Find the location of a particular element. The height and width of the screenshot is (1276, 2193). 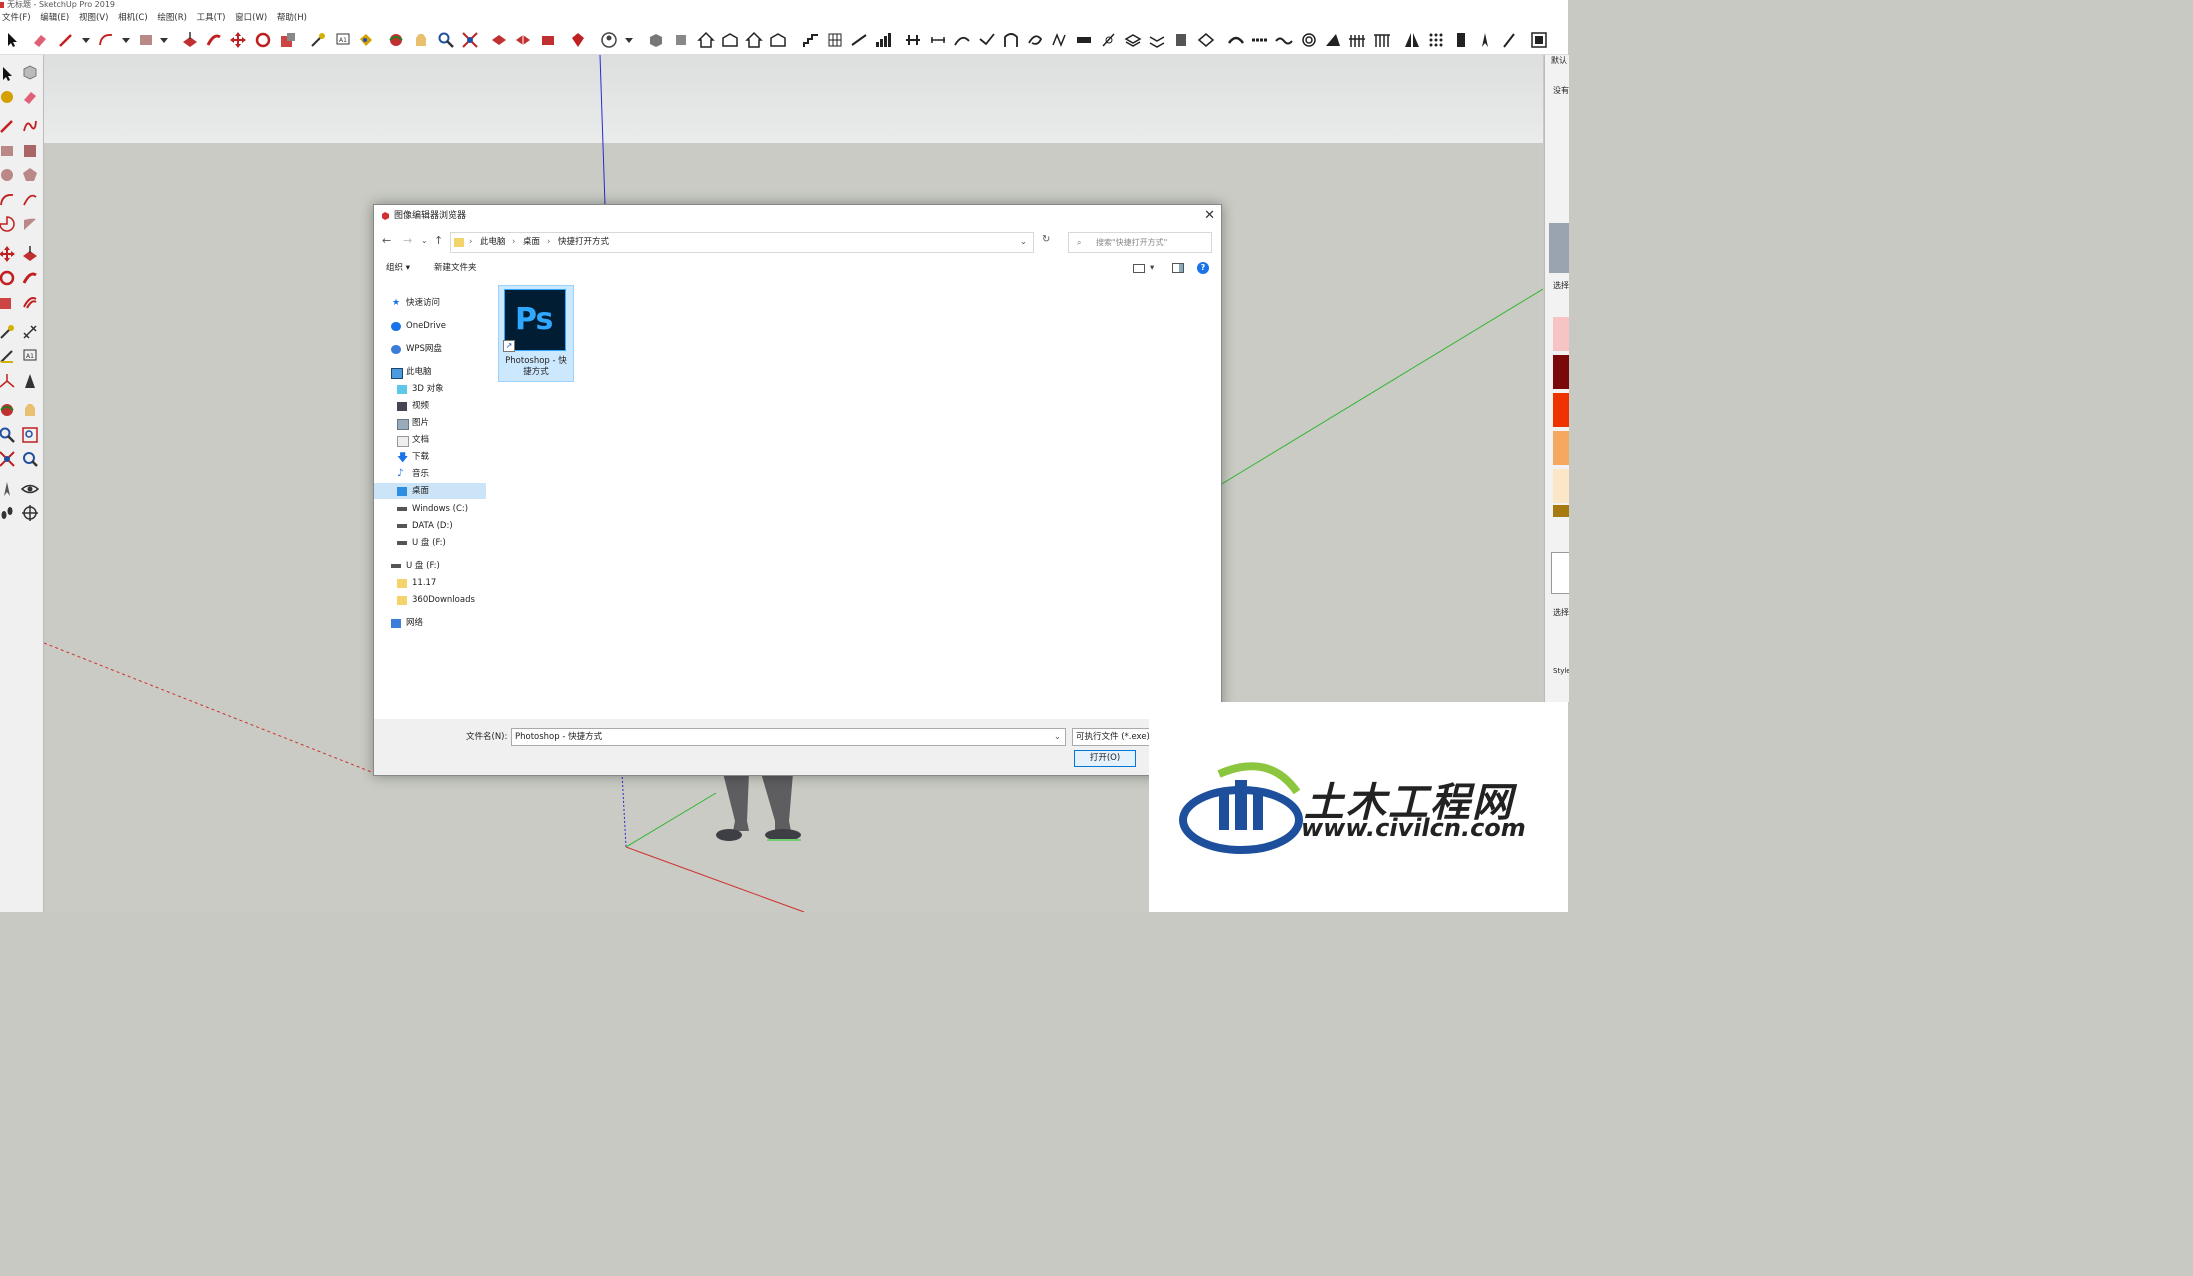

flip-icon is located at coordinates (1206, 40).